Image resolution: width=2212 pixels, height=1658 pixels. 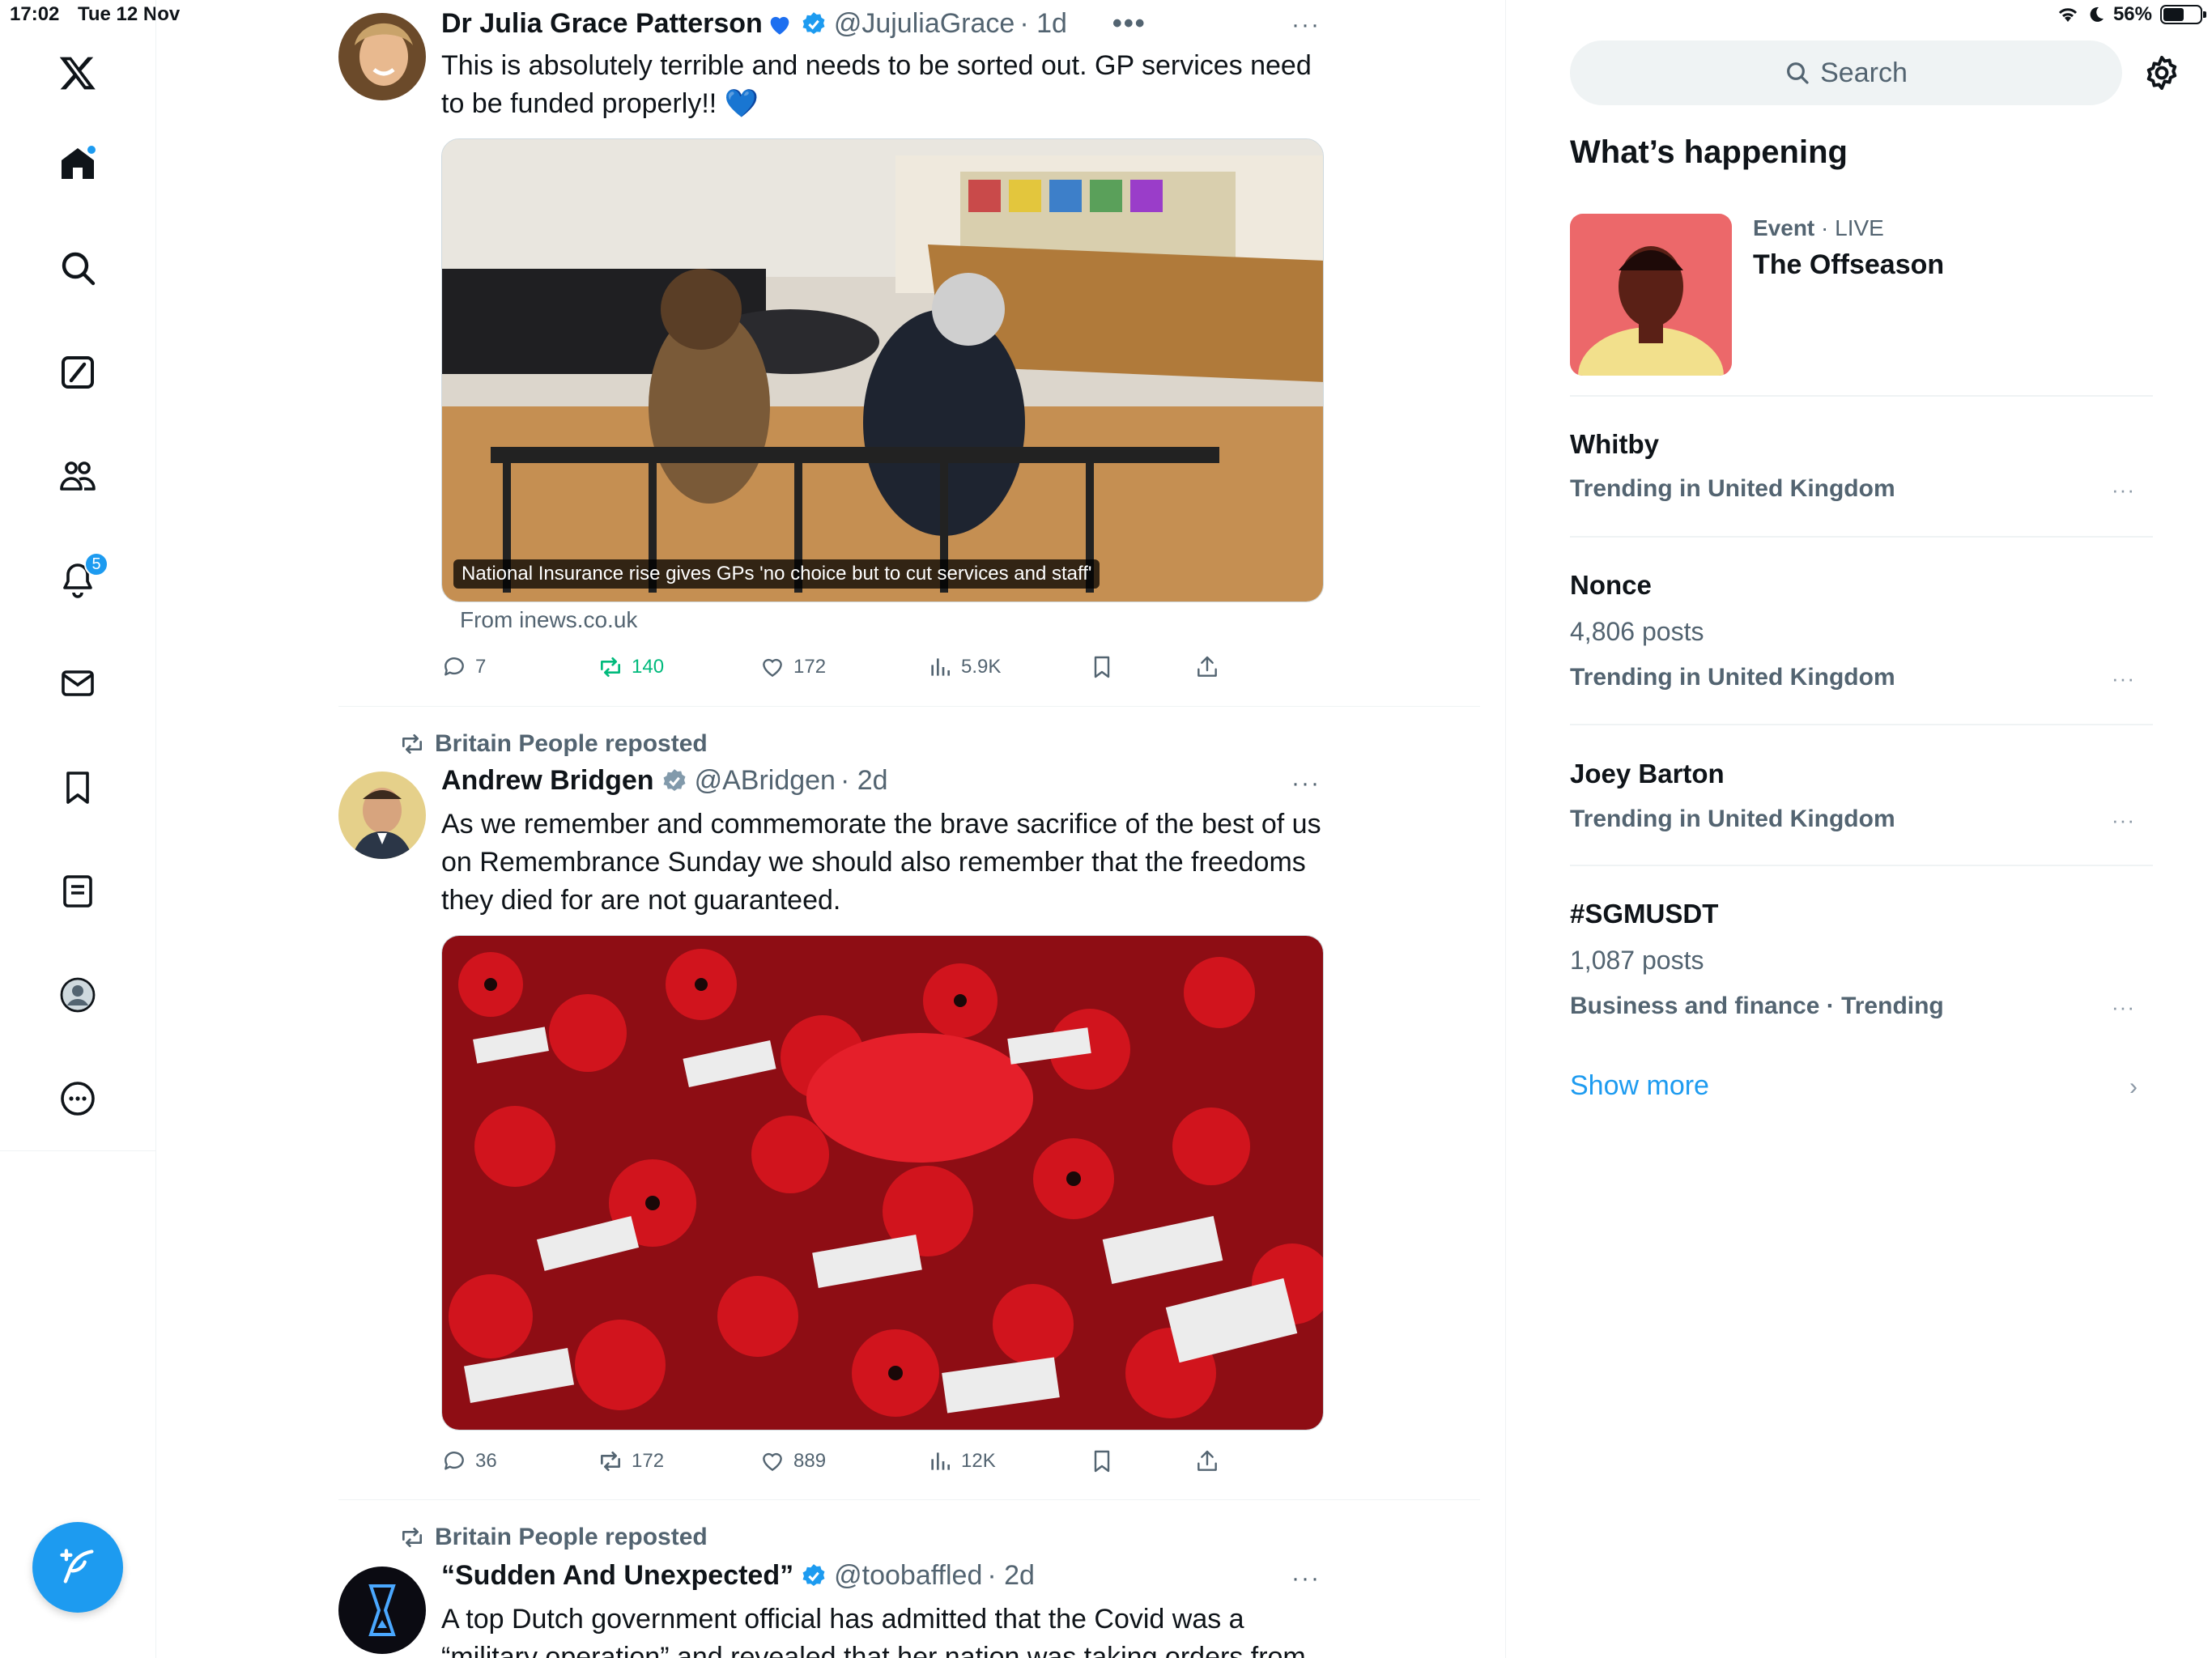 I want to click on tweet-actions: 7 140 172 5.9K, so click(x=886, y=667).